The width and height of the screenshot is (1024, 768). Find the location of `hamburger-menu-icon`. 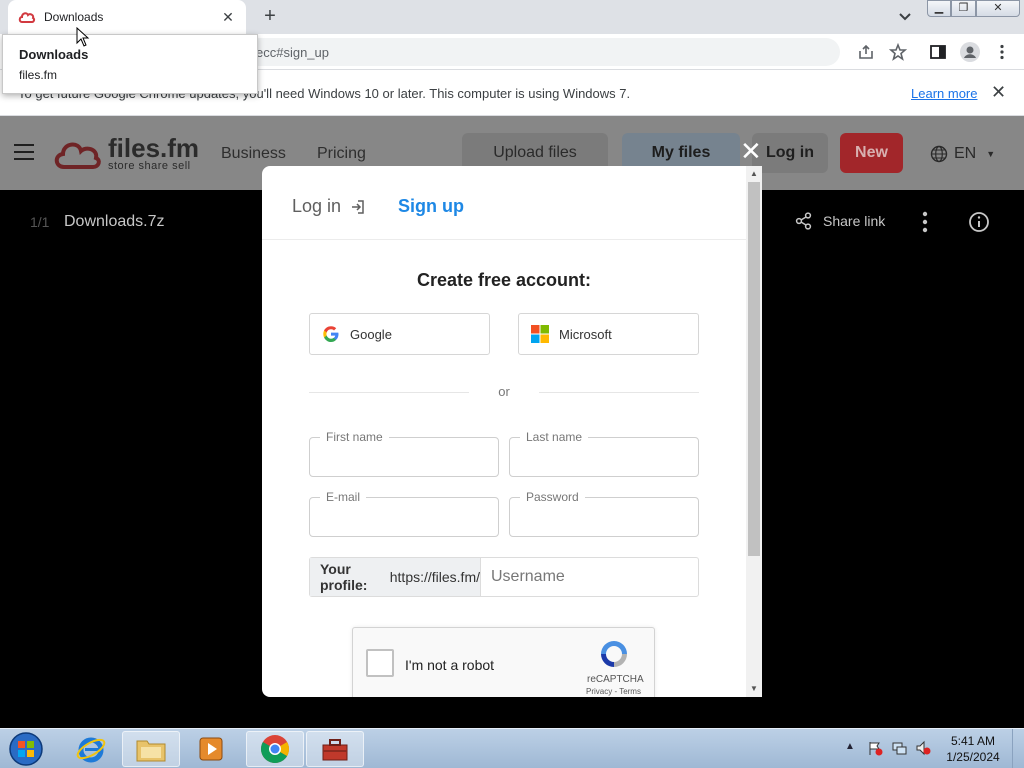

hamburger-menu-icon is located at coordinates (24, 153).